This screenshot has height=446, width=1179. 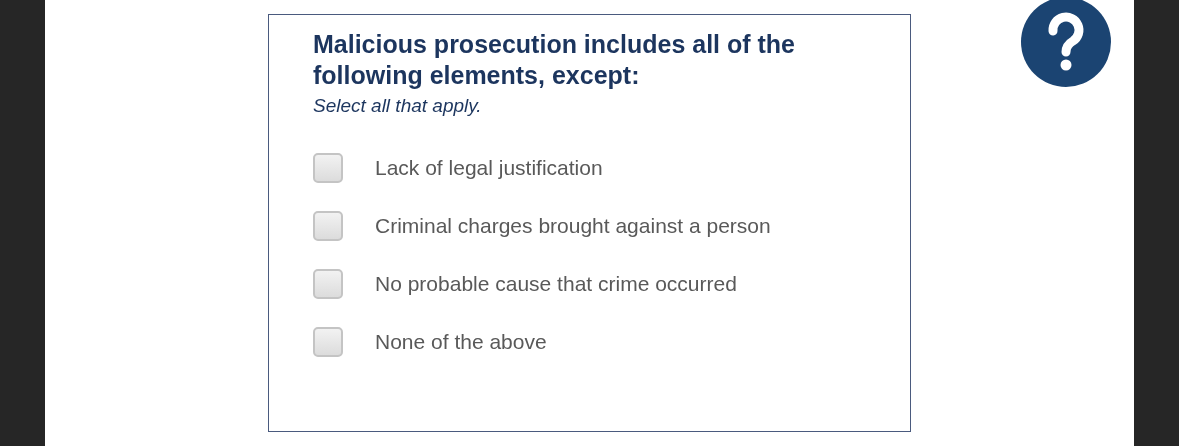 What do you see at coordinates (573, 226) in the screenshot?
I see `option-label: Criminal charges brought against a person` at bounding box center [573, 226].